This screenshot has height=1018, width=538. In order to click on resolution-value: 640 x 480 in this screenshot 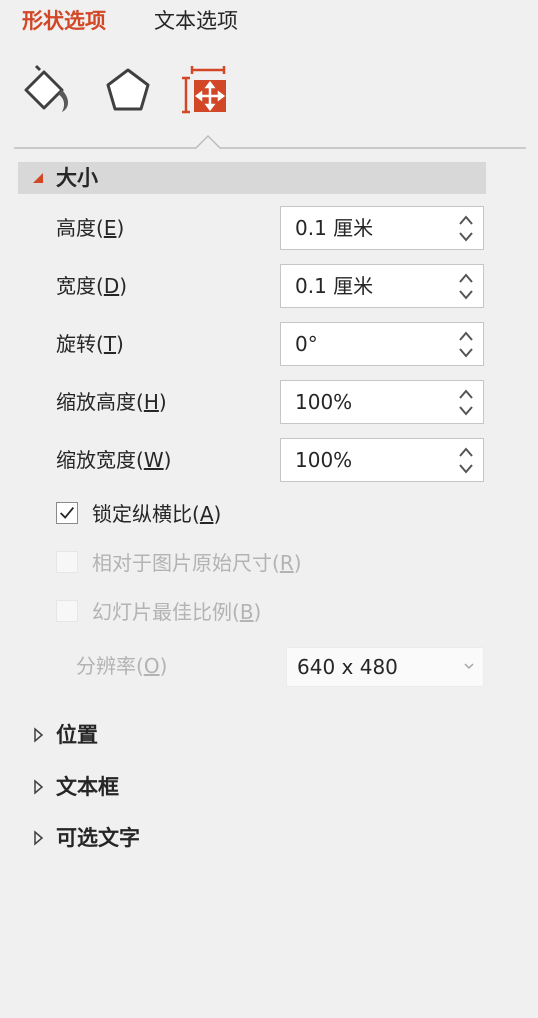, I will do `click(347, 667)`.